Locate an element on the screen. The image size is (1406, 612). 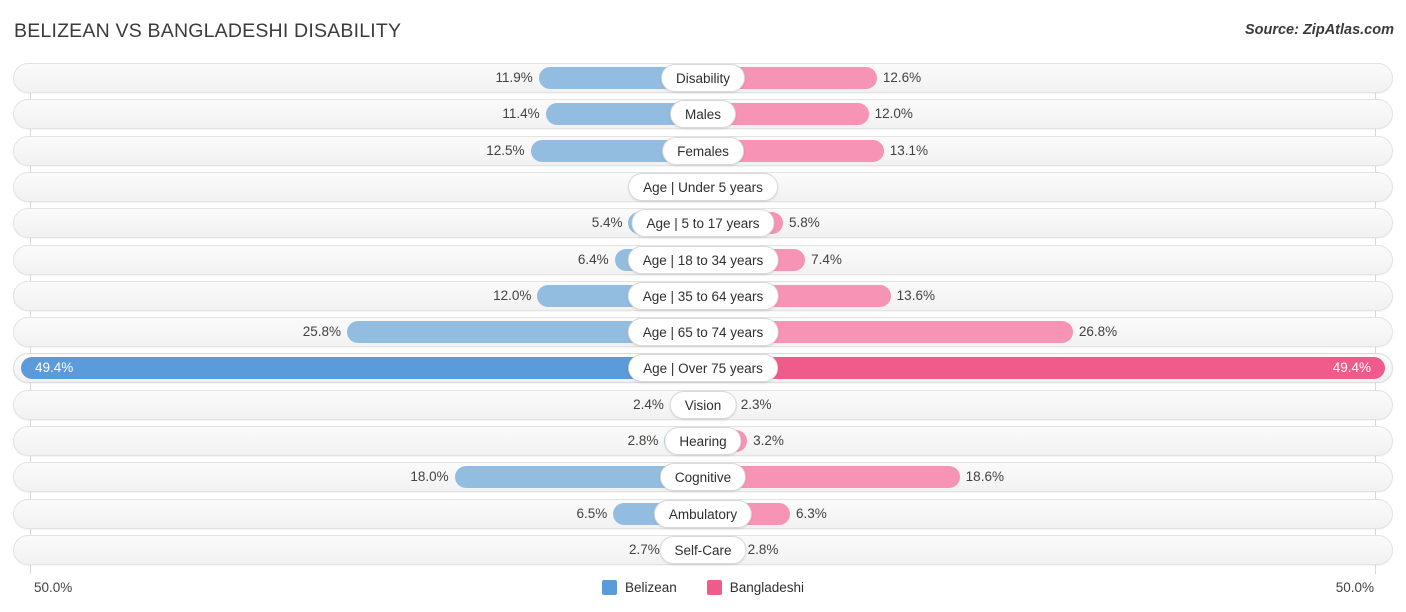
chart-row: 18.0% 18.6% Cognitive is located at coordinates (703, 477).